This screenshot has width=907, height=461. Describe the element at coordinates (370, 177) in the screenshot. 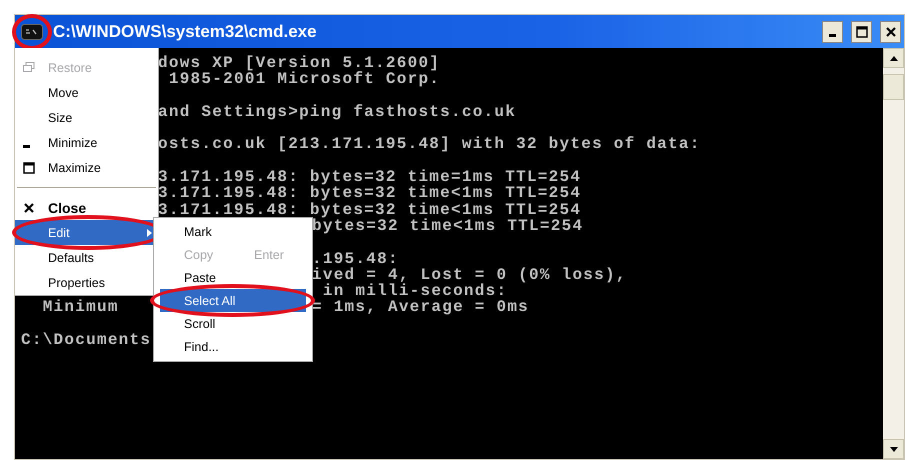

I see `console-text: 3.171.195.48: bytes=32 time=1ms TTL=254` at that location.